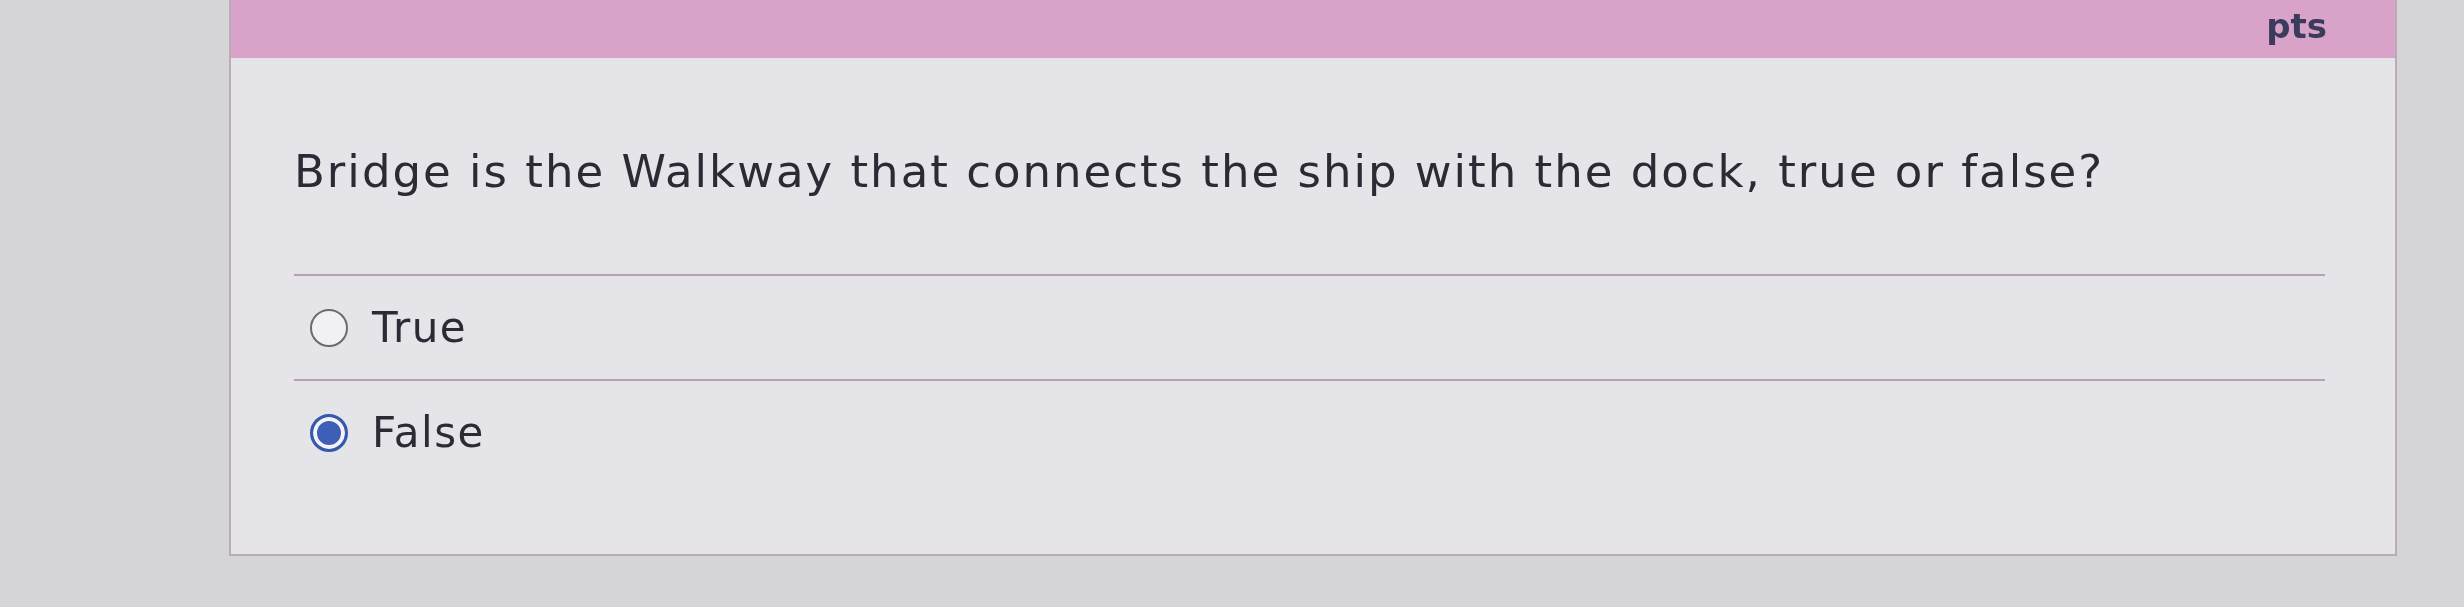  What do you see at coordinates (2296, 26) in the screenshot?
I see `points-label: pts` at bounding box center [2296, 26].